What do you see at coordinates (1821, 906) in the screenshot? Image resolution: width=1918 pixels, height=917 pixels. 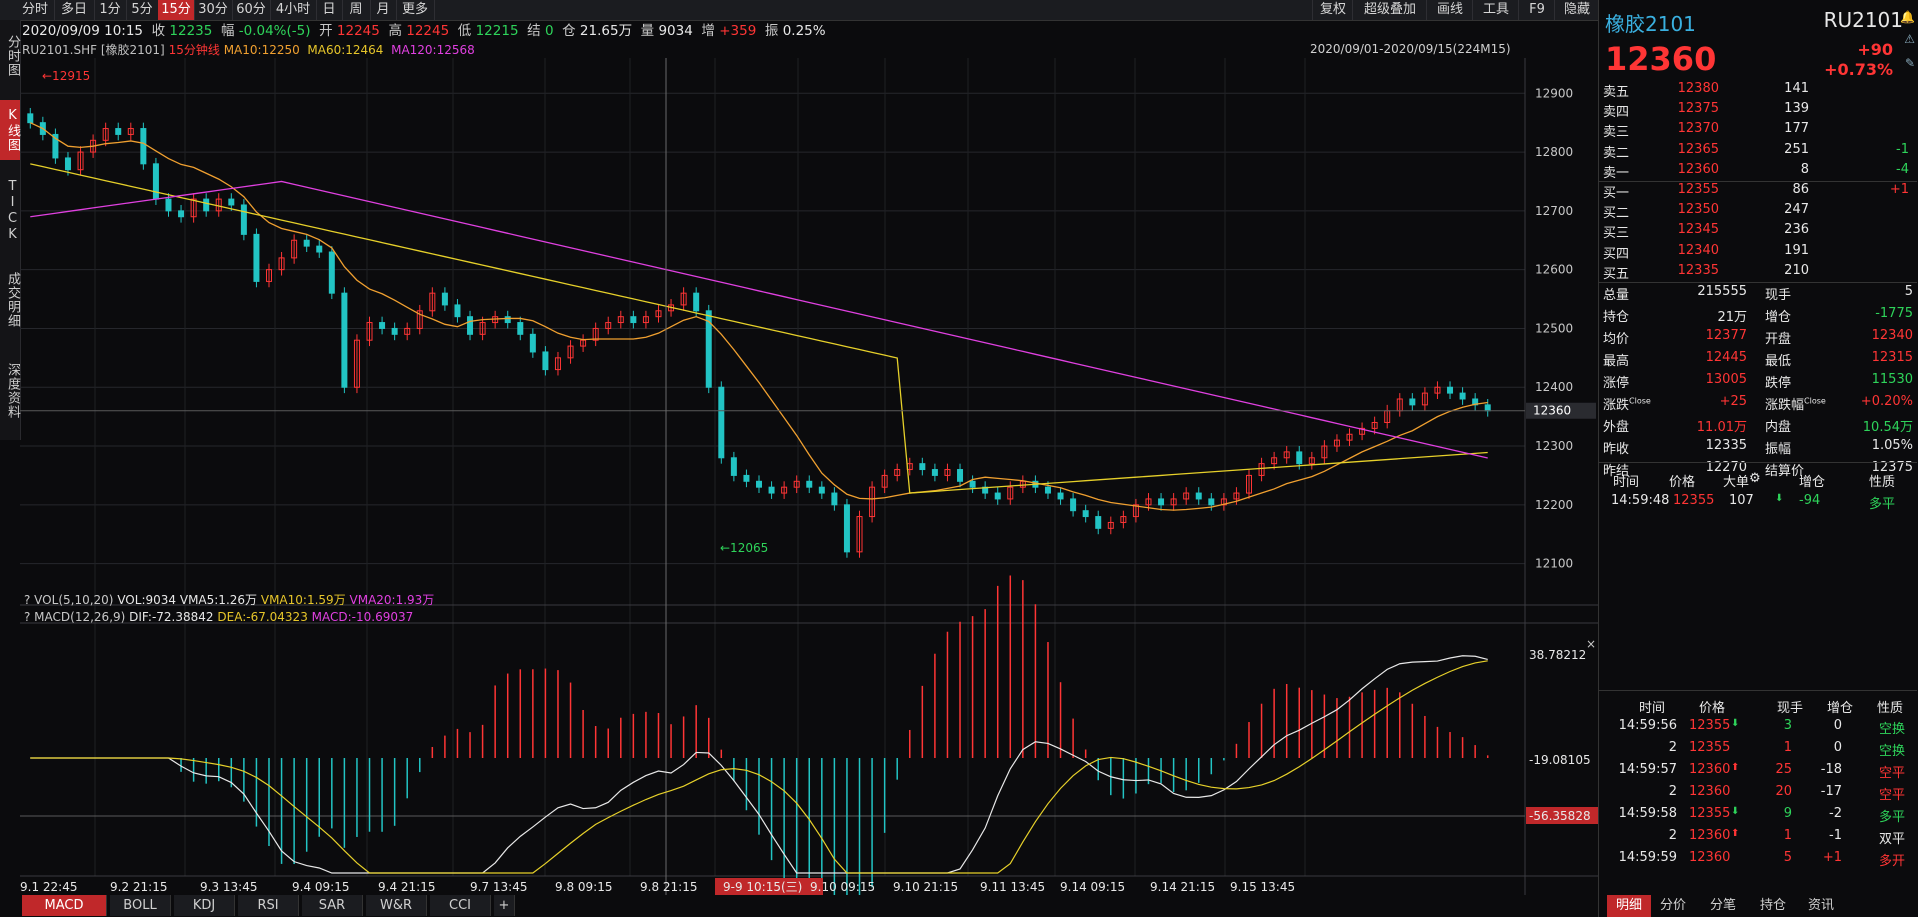 I see `detail-tab-4: 资讯` at bounding box center [1821, 906].